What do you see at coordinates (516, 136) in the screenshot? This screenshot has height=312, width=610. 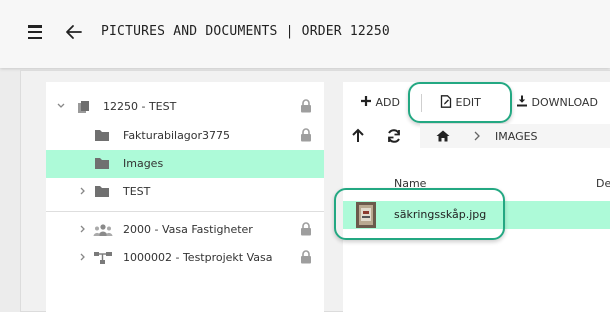 I see `breadcrumb-current: IMAGES` at bounding box center [516, 136].